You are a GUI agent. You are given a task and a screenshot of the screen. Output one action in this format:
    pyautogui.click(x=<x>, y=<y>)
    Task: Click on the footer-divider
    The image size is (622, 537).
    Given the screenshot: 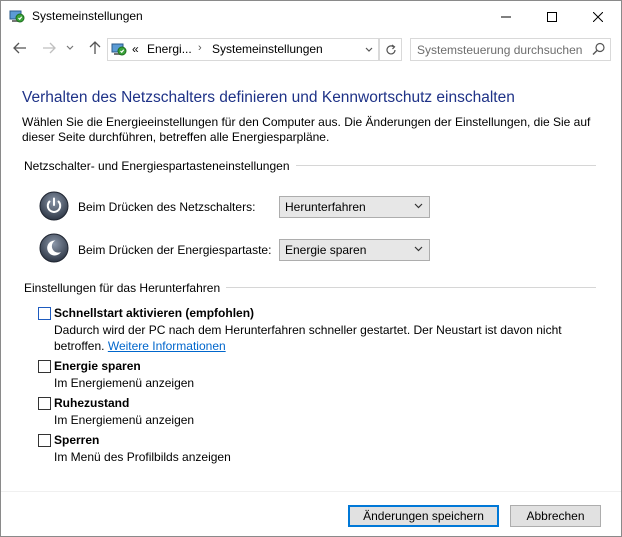 What is the action you would take?
    pyautogui.click(x=311, y=491)
    